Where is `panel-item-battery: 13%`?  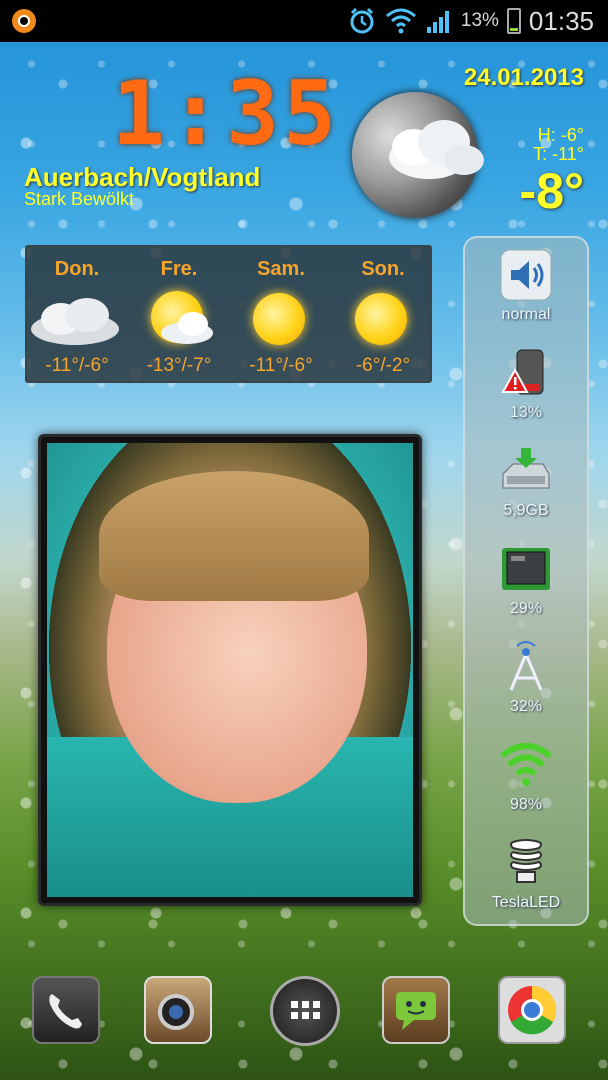
panel-item-battery: 13% is located at coordinates (526, 384).